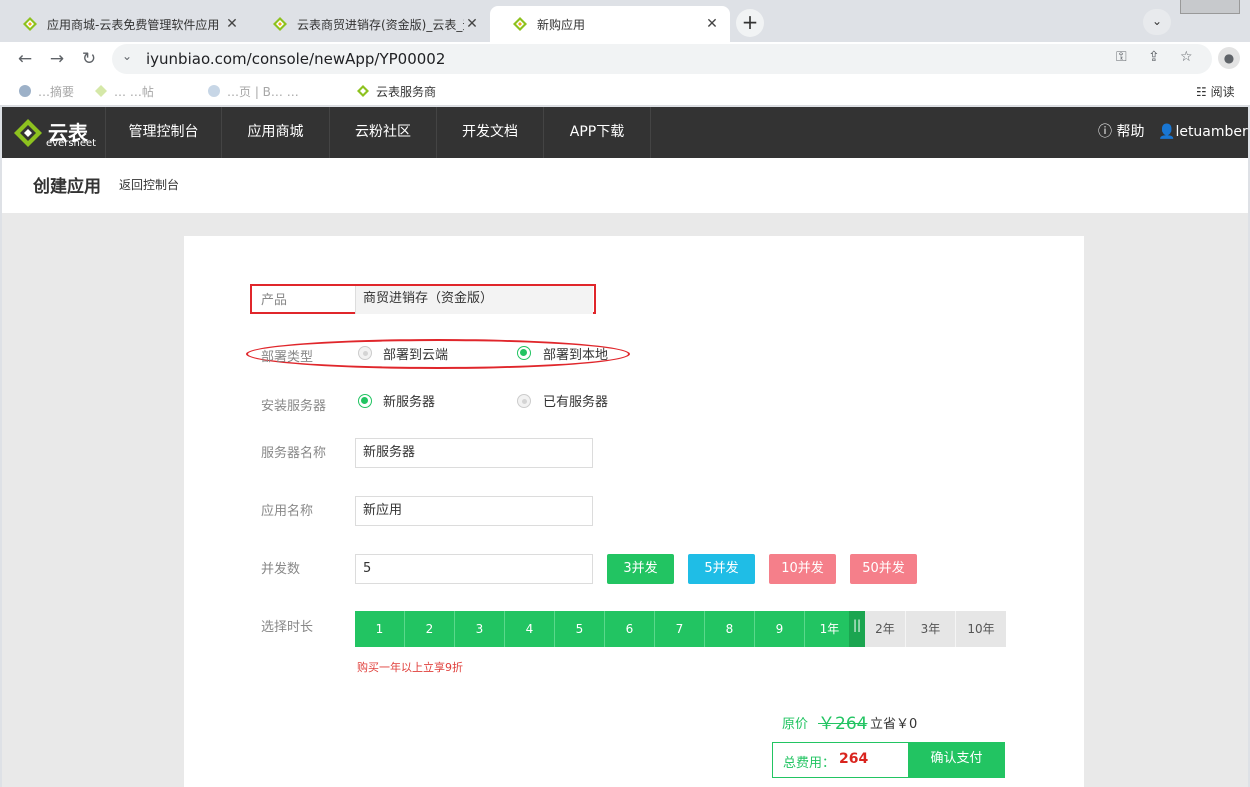 The image size is (1250, 787). Describe the element at coordinates (1229, 58) in the screenshot. I see `profile-avatar-icon: ●` at that location.